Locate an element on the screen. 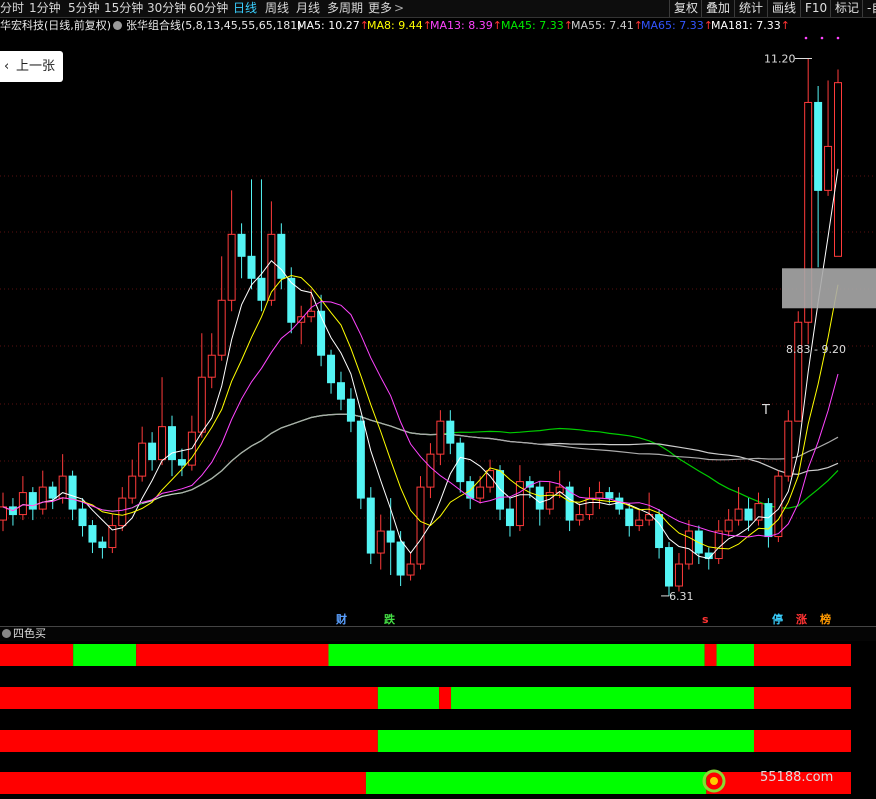  ma-value-6: MA181: 7.33↑ is located at coordinates (750, 25).